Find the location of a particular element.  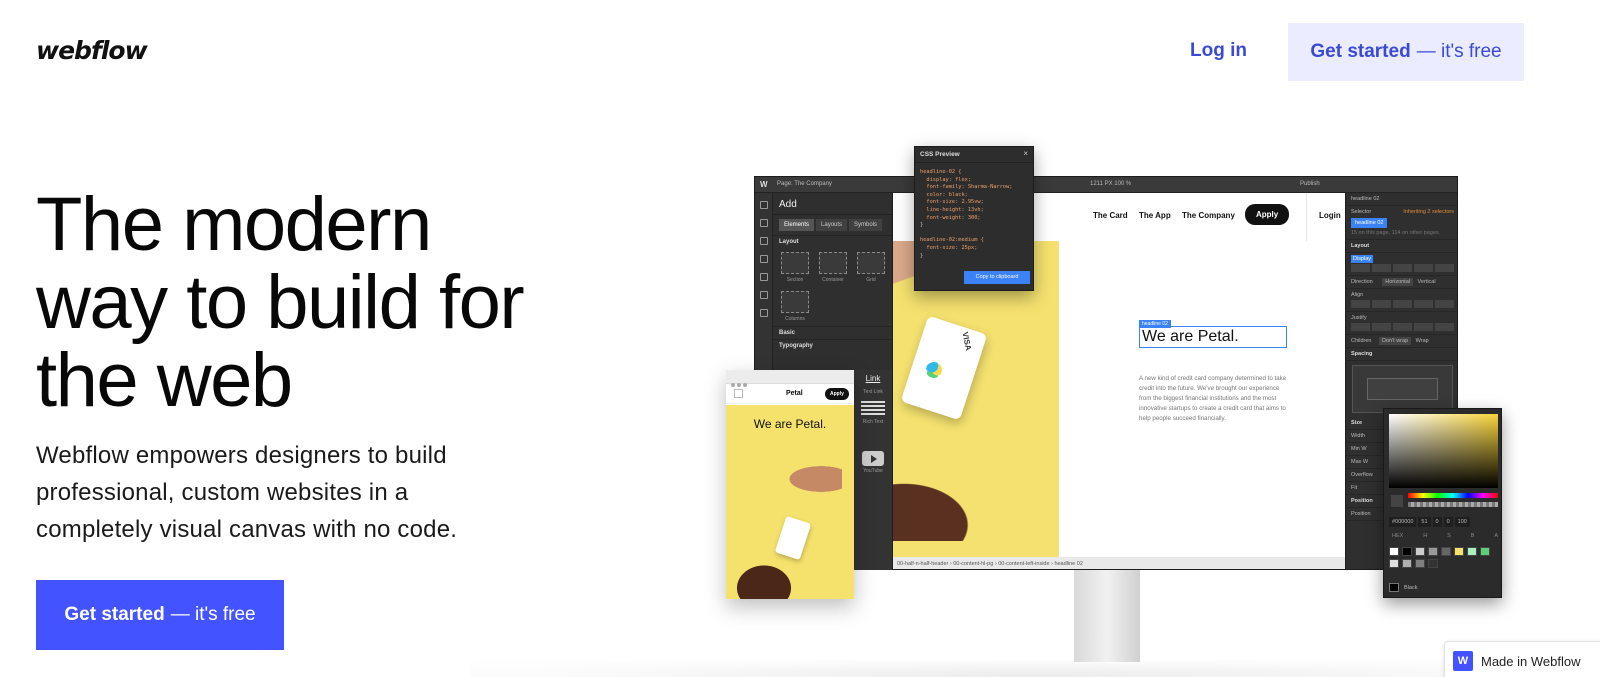

badge-text: Made in Webflow is located at coordinates (1531, 661).